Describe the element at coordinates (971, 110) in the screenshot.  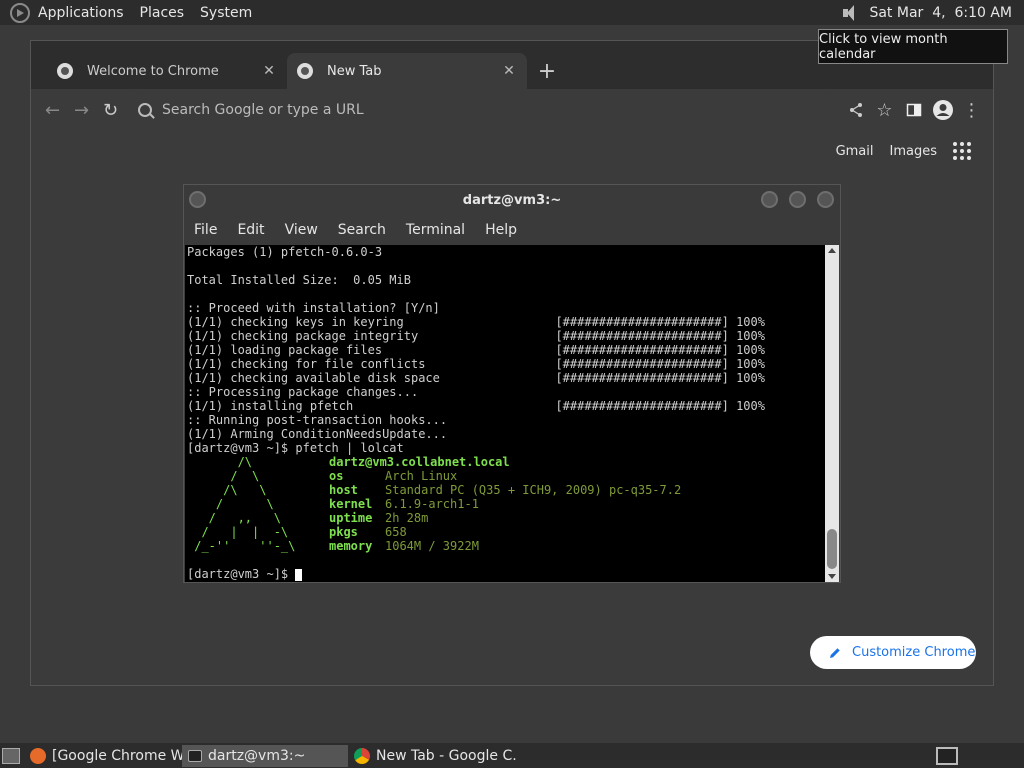
I see `chrome-menu-button: ⋮` at that location.